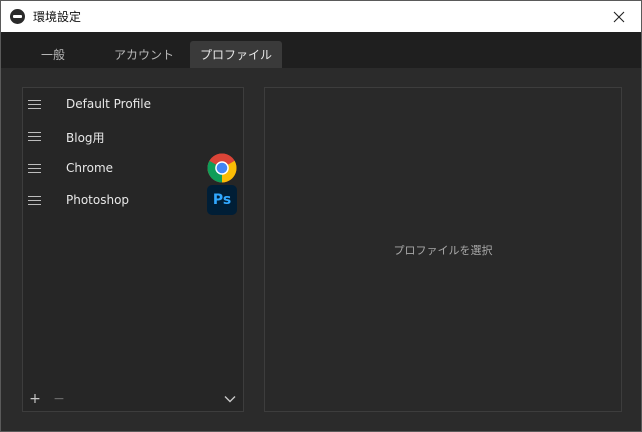 The image size is (642, 432). What do you see at coordinates (222, 168) in the screenshot?
I see `chrome-icon` at bounding box center [222, 168].